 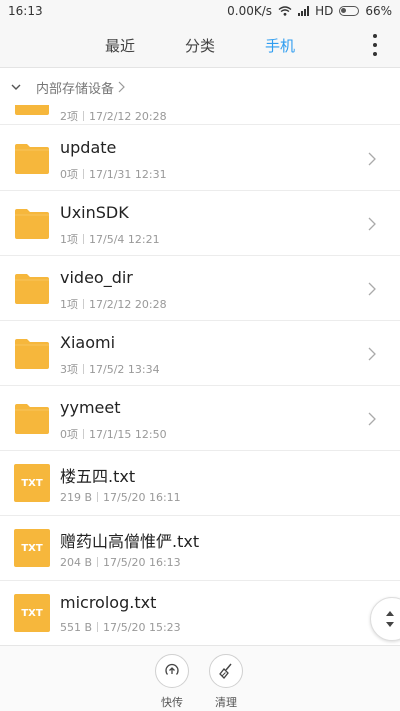 I want to click on list-item: UxinSDK 1项 17/5/4 12:21, so click(x=200, y=223).